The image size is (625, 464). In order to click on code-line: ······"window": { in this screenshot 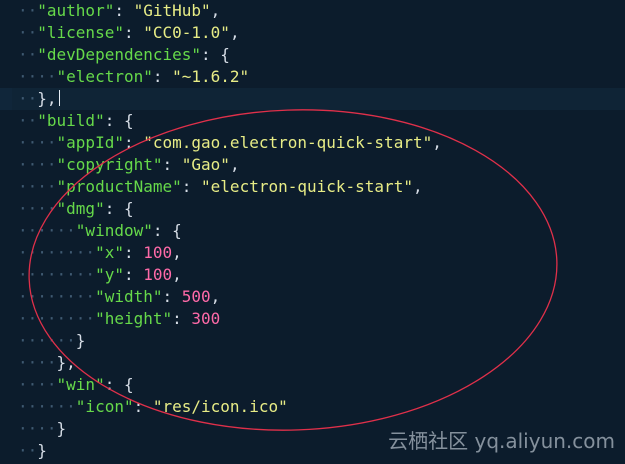, I will do `click(100, 231)`.